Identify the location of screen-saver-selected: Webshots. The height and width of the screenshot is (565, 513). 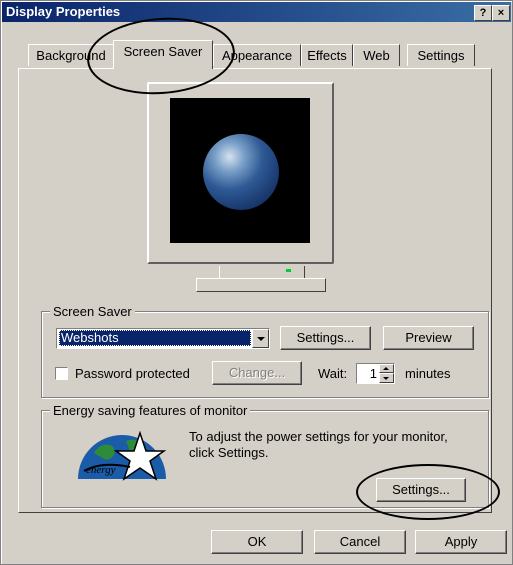
(155, 338).